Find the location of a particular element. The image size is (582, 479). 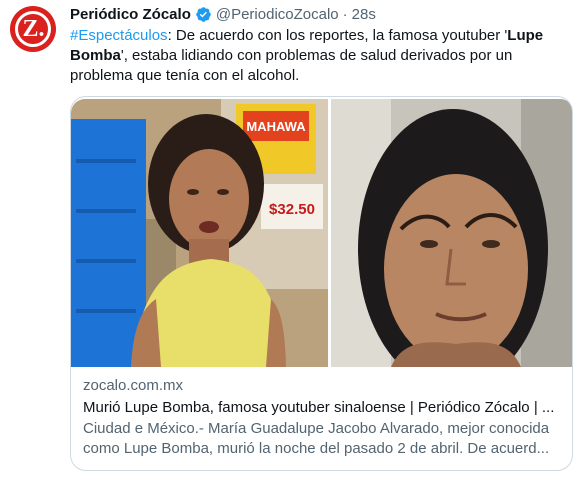

tweet-header: Periódico Zócalo @PeriodicoZocalo · 28s is located at coordinates (223, 14).